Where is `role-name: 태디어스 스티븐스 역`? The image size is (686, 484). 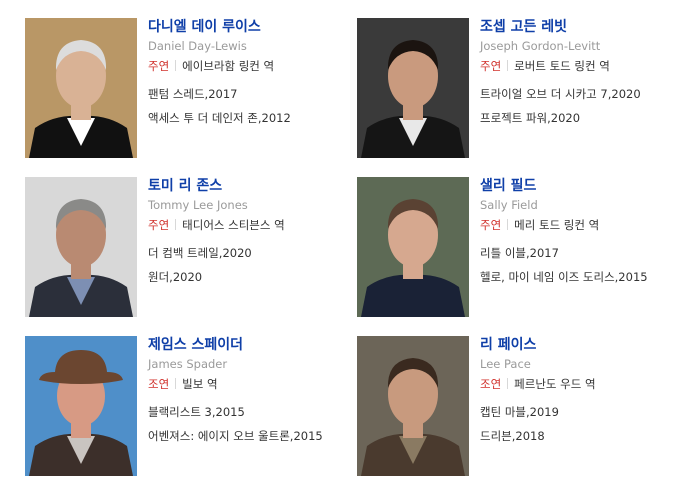
role-name: 태디어스 스티븐스 역 is located at coordinates (233, 225).